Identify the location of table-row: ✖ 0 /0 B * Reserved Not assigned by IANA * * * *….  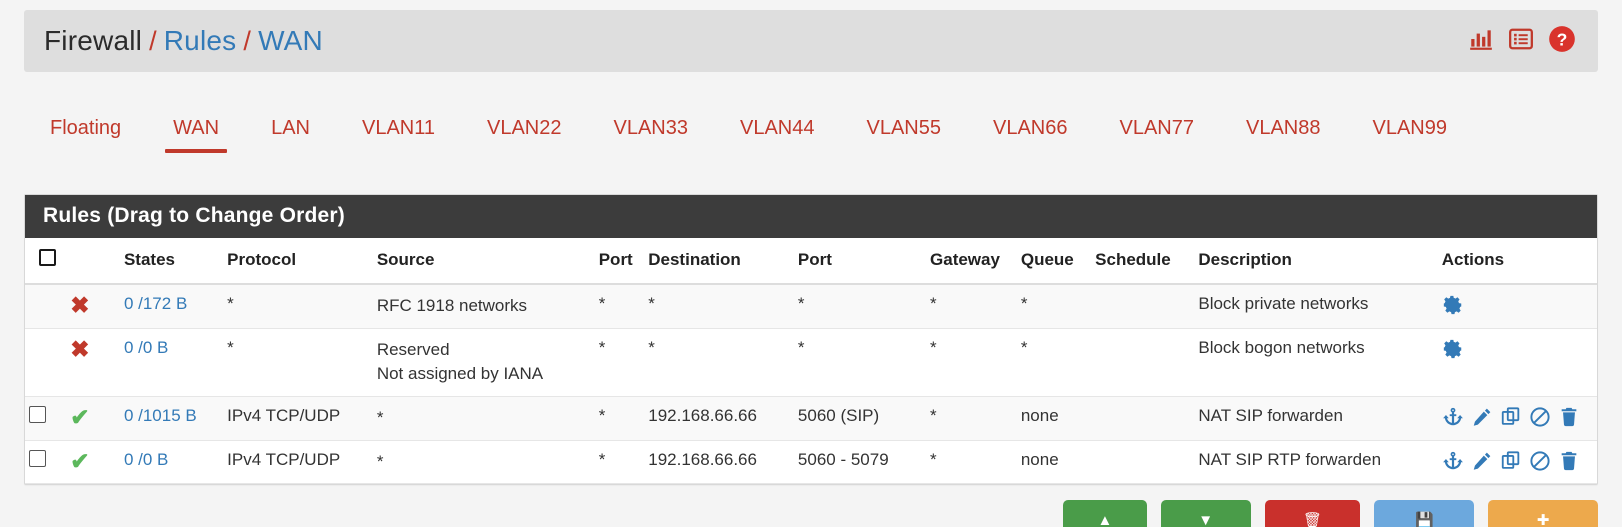
(811, 362).